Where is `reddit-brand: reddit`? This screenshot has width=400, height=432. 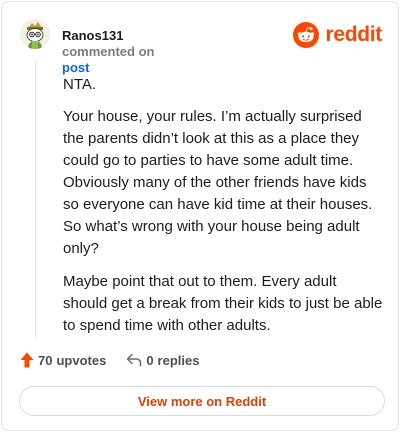
reddit-brand: reddit is located at coordinates (337, 35).